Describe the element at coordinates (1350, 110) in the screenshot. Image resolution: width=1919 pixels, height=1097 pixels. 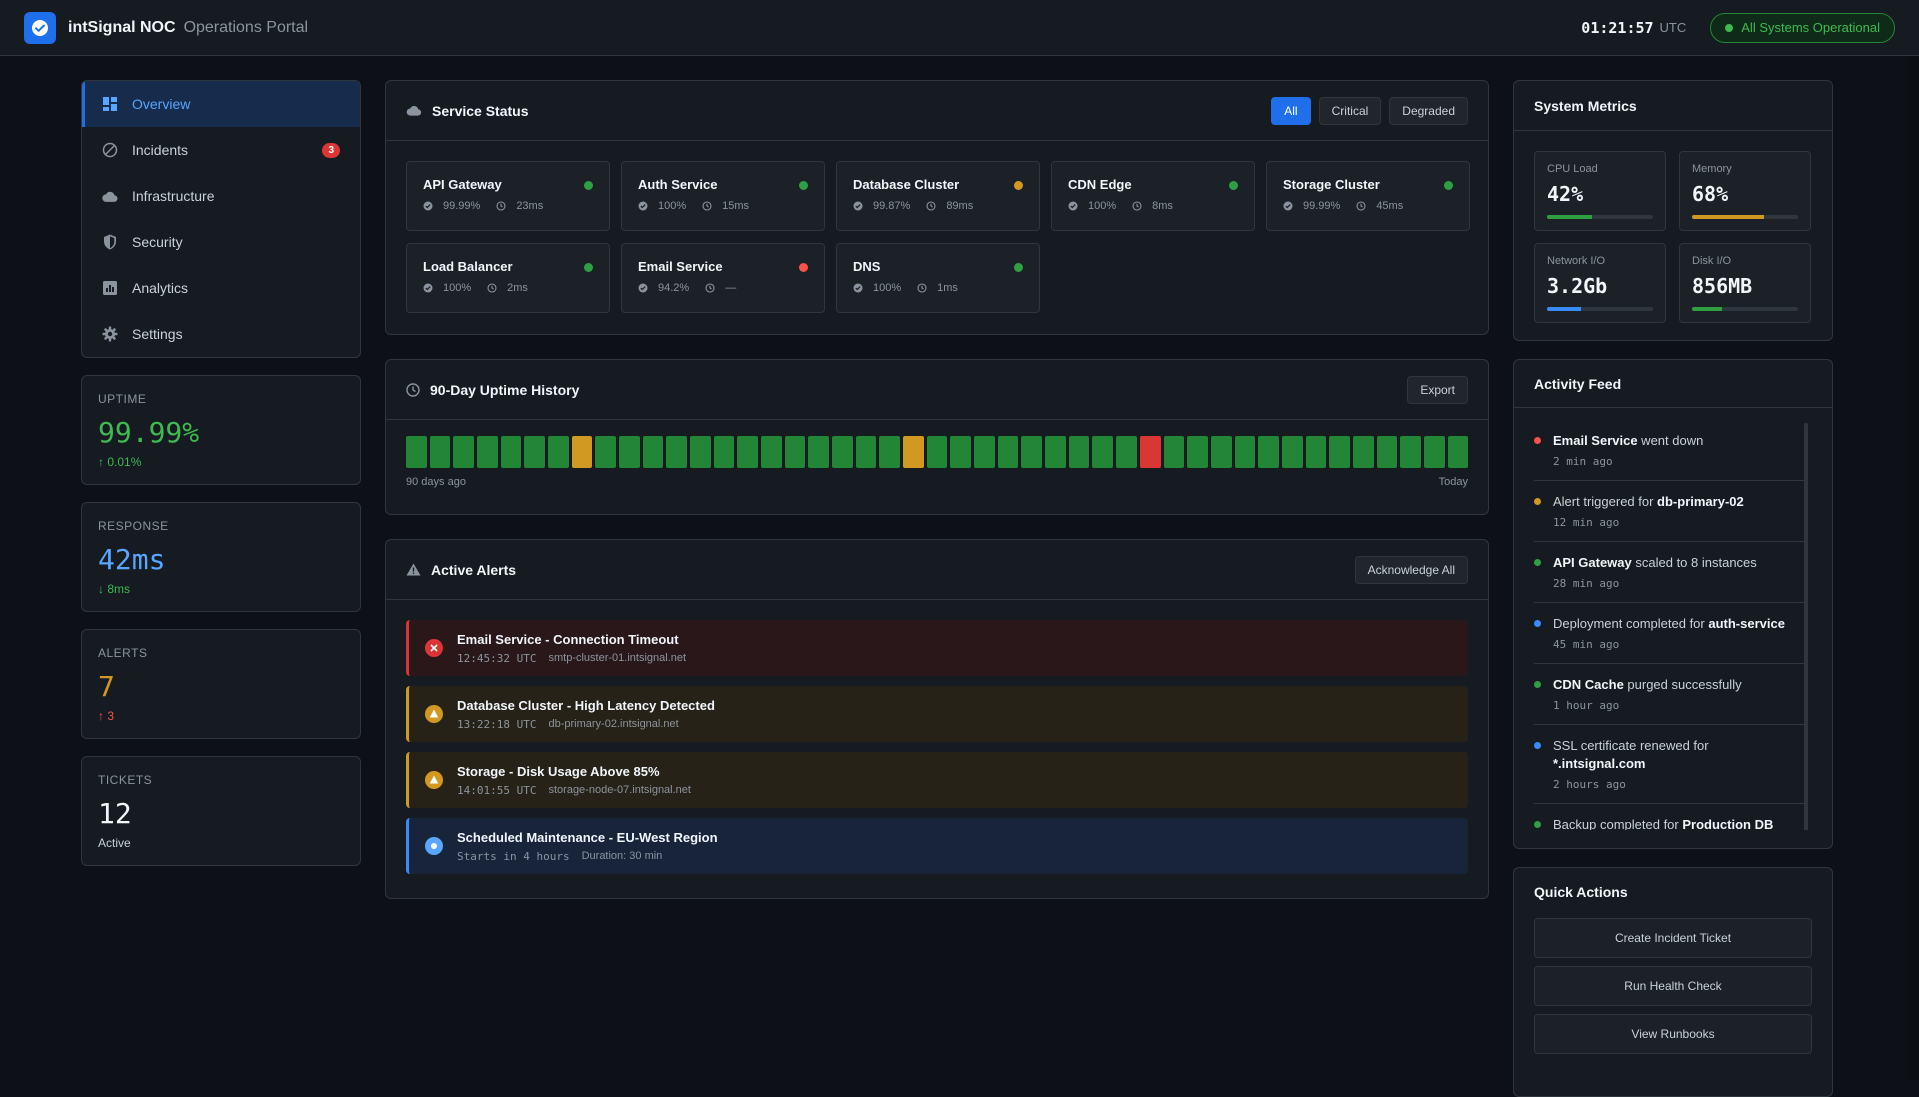
I see `filter-critical-button: Critical` at that location.